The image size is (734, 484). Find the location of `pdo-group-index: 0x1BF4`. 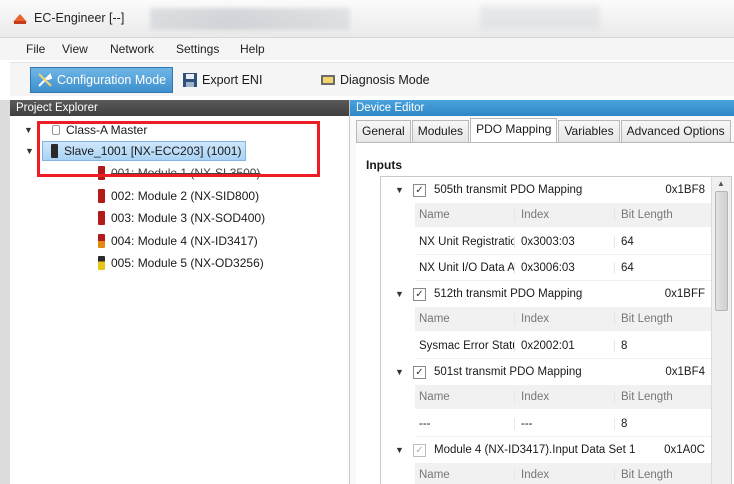

pdo-group-index: 0x1BF4 is located at coordinates (685, 372).